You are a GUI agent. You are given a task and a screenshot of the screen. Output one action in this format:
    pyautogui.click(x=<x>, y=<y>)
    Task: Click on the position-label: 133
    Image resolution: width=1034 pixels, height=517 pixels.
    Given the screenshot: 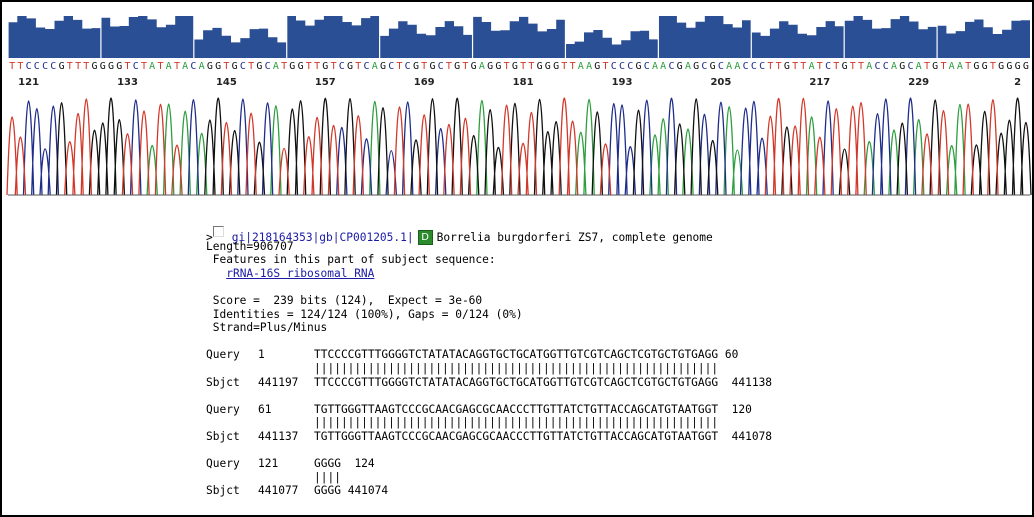 What is the action you would take?
    pyautogui.click(x=127, y=82)
    